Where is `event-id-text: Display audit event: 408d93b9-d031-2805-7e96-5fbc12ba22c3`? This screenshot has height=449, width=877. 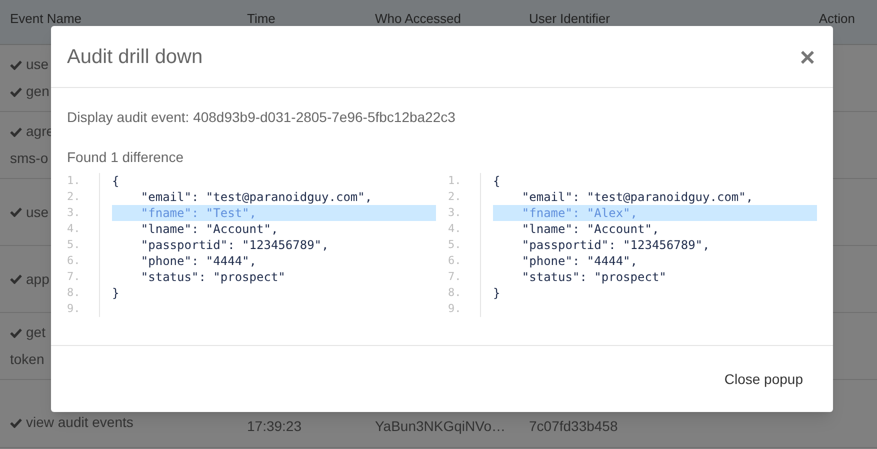 event-id-text: Display audit event: 408d93b9-d031-2805-7e96-5fbc12ba22c3 is located at coordinates (261, 117).